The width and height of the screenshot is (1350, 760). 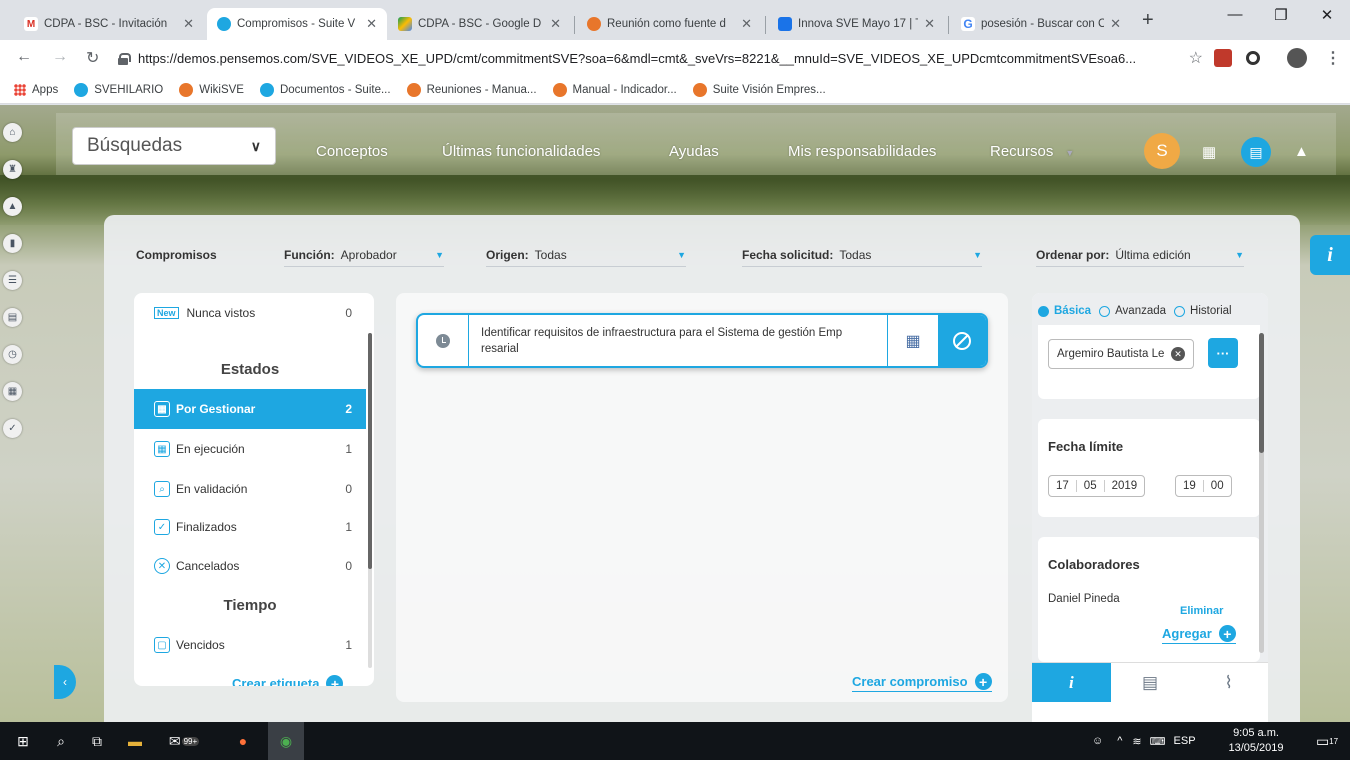 What do you see at coordinates (24, 57) in the screenshot?
I see `back-icon: ←` at bounding box center [24, 57].